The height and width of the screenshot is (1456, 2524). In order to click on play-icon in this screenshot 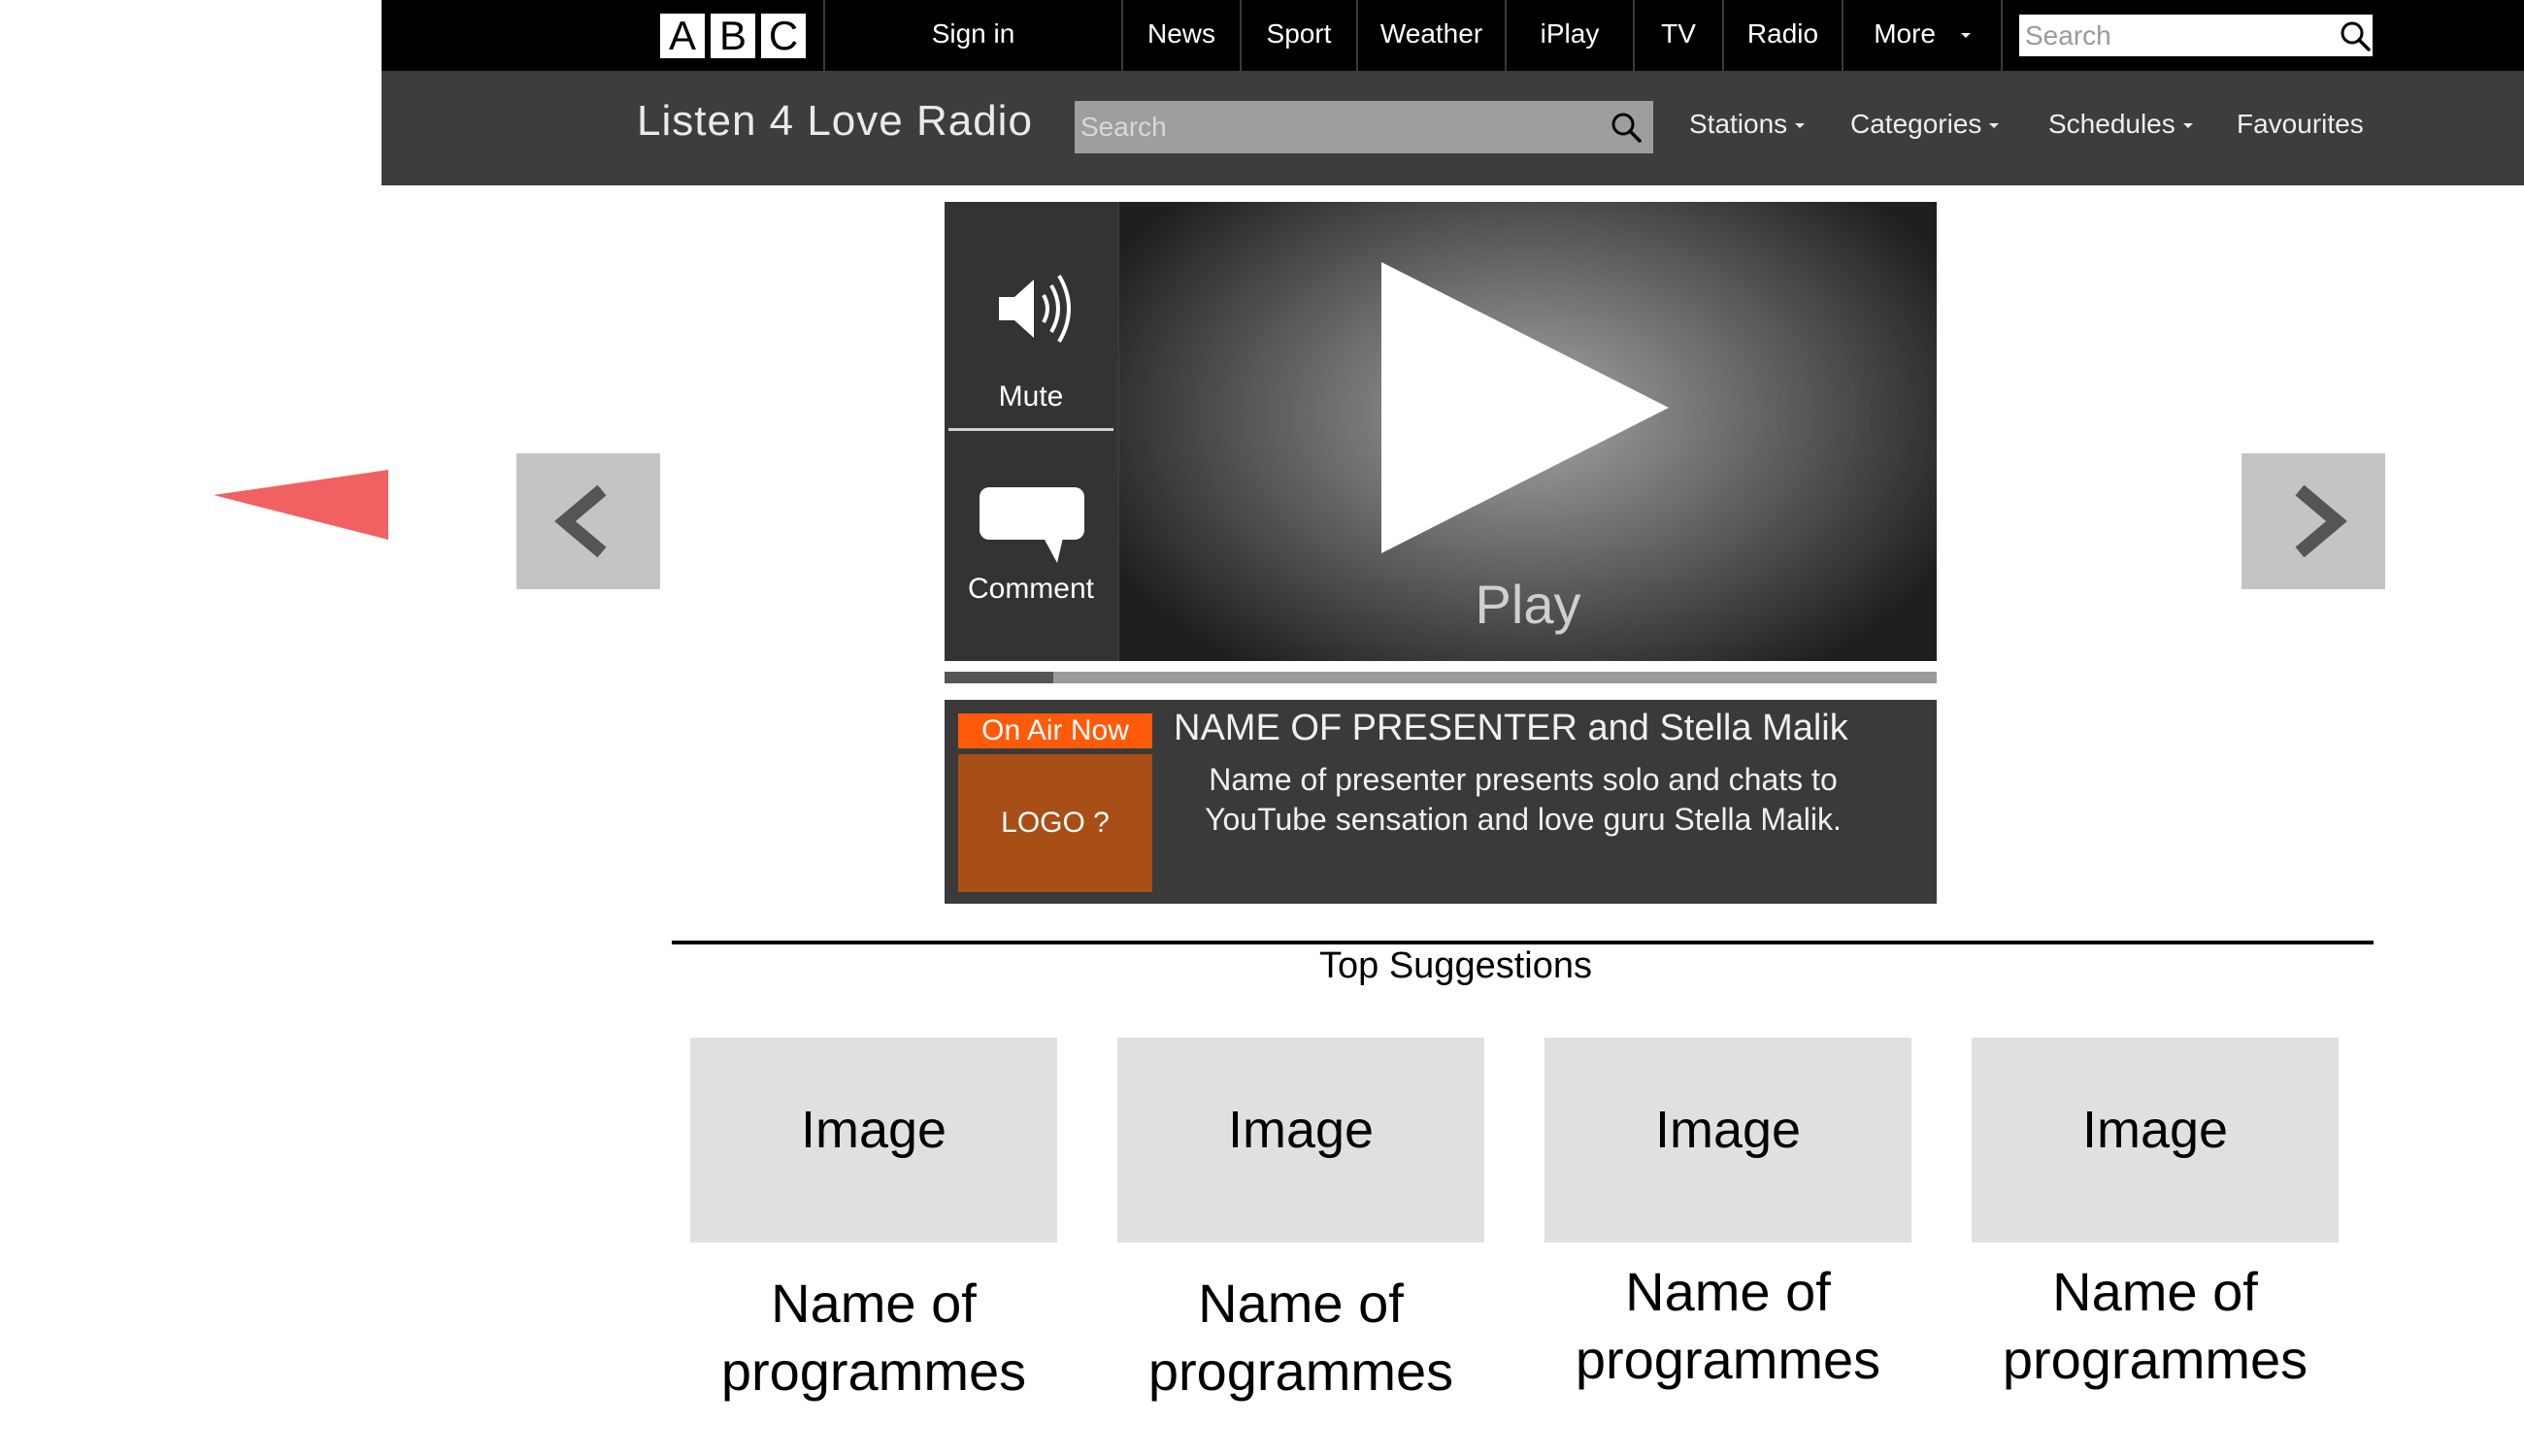, I will do `click(1525, 407)`.